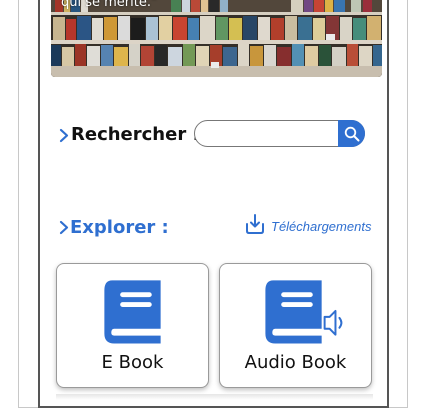  I want to click on bookshelf-photo, so click(216, 38).